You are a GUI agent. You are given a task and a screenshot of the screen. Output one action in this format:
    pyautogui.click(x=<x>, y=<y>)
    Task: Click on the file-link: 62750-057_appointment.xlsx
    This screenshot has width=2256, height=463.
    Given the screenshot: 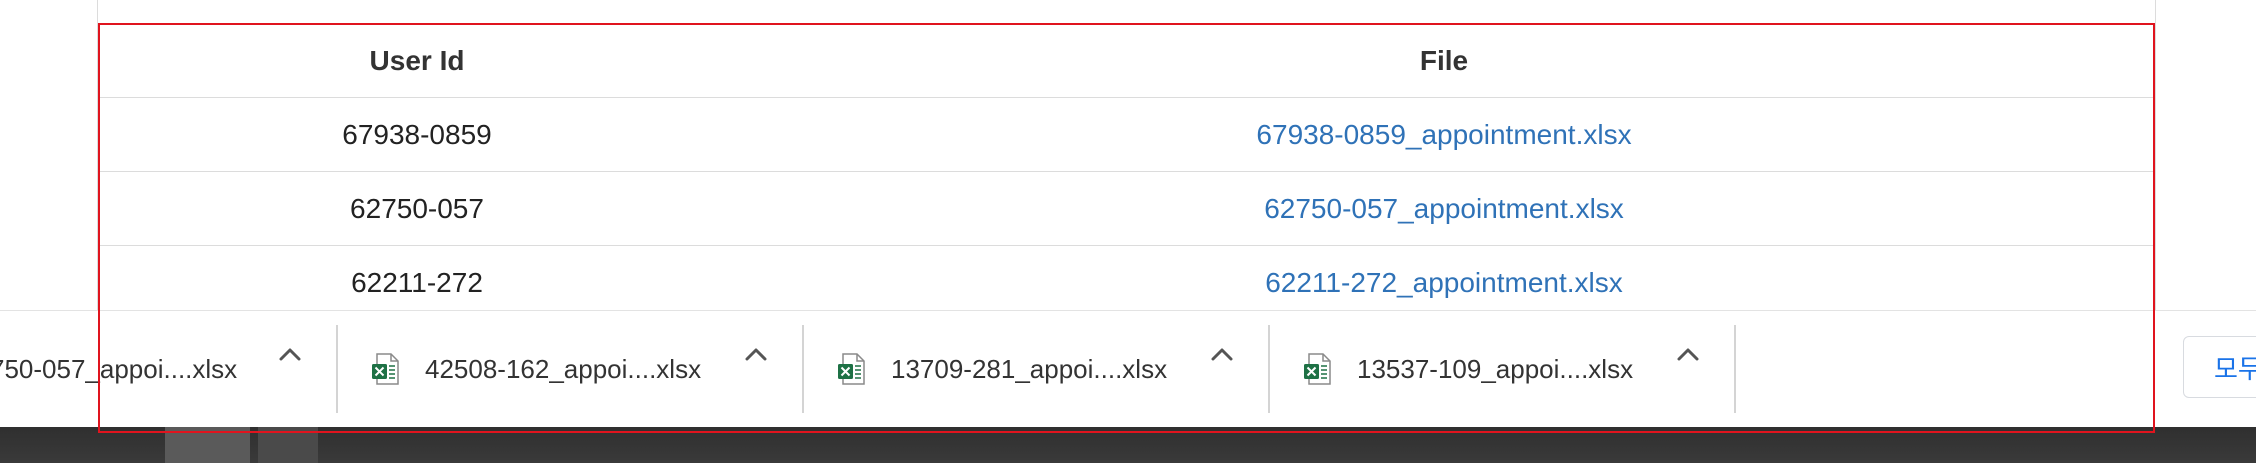 What is the action you would take?
    pyautogui.click(x=1444, y=208)
    